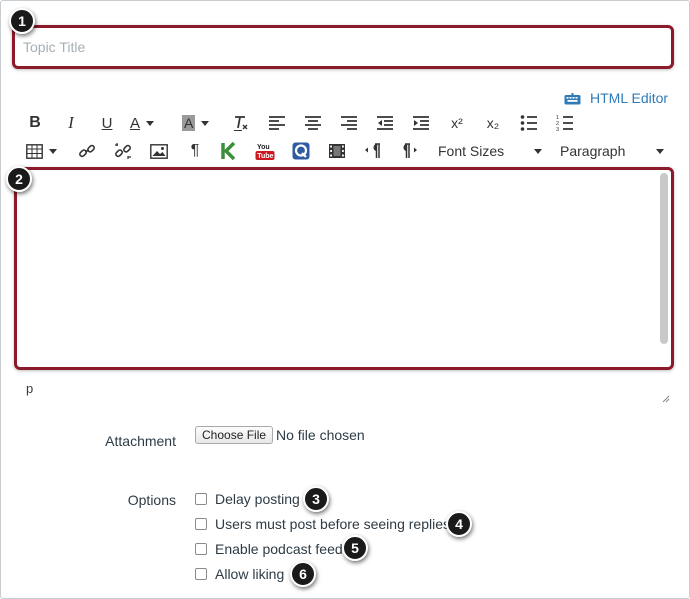  I want to click on align-left-button, so click(277, 123).